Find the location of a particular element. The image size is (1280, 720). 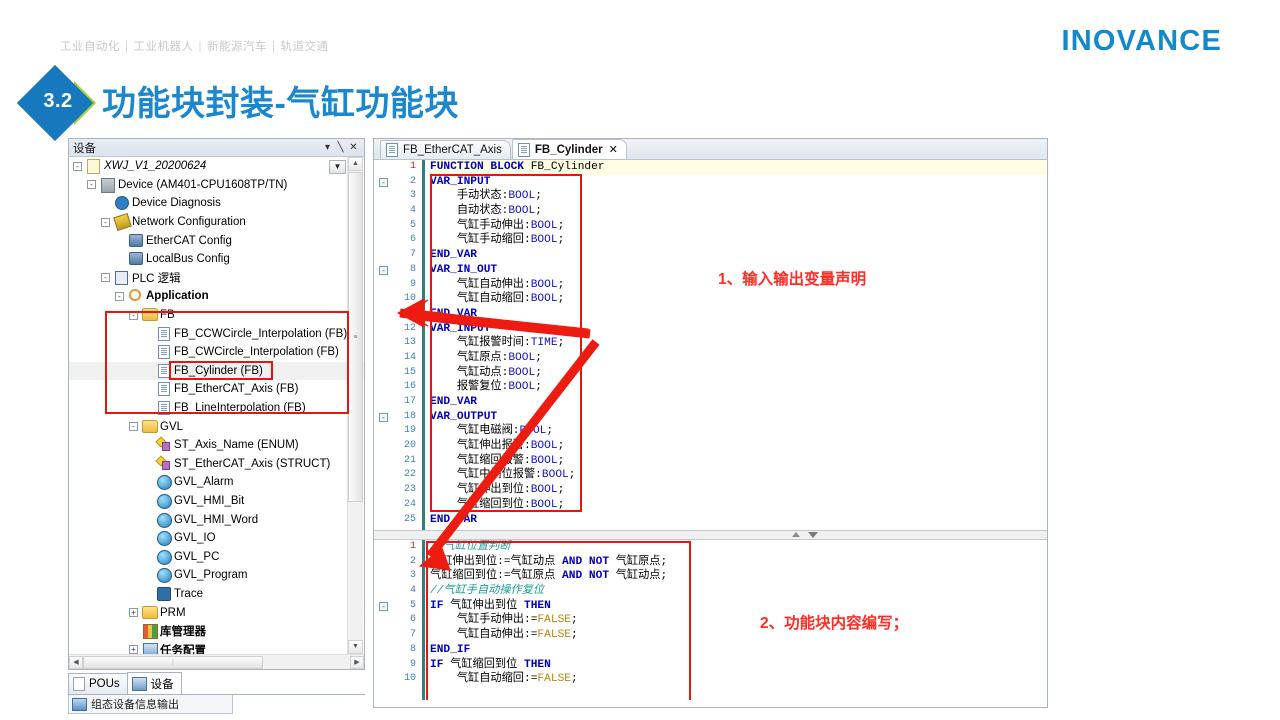

implementation-code-line: IF 气缸伸出到位 THEN is located at coordinates (738, 606).